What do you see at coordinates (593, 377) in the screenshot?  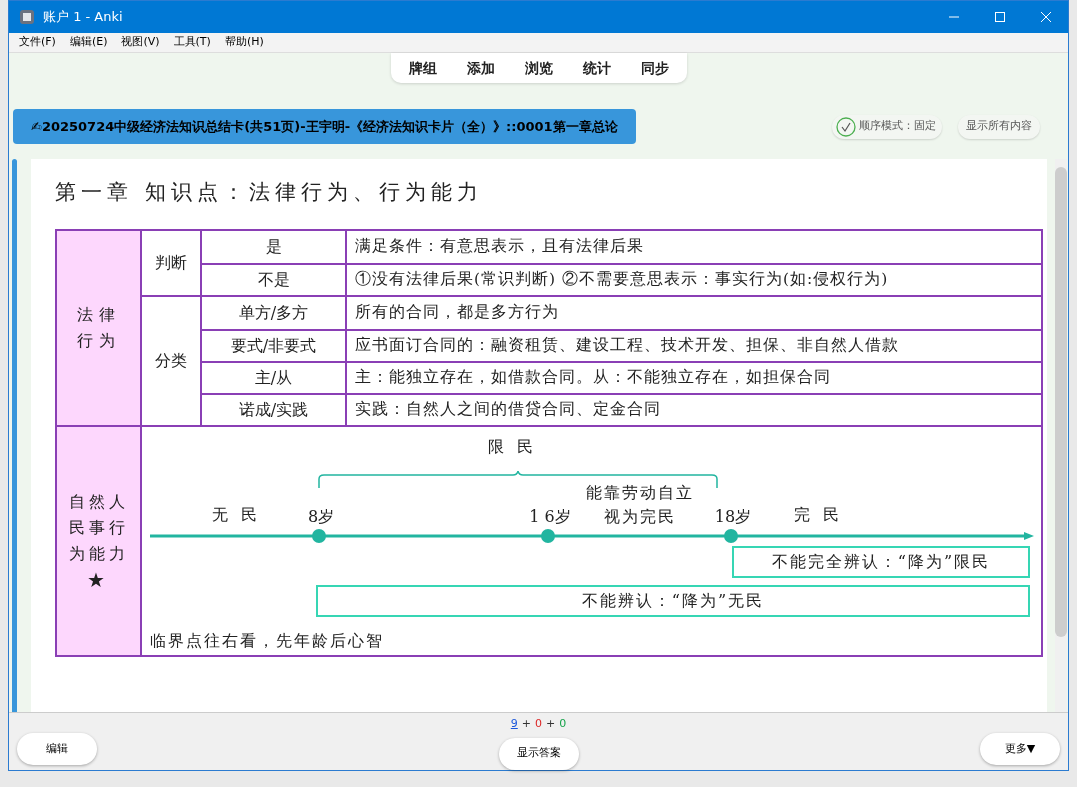 I see `description-cell-text: 主：能独立存在，如借款合同。从：不能独立存在，如担保合同` at bounding box center [593, 377].